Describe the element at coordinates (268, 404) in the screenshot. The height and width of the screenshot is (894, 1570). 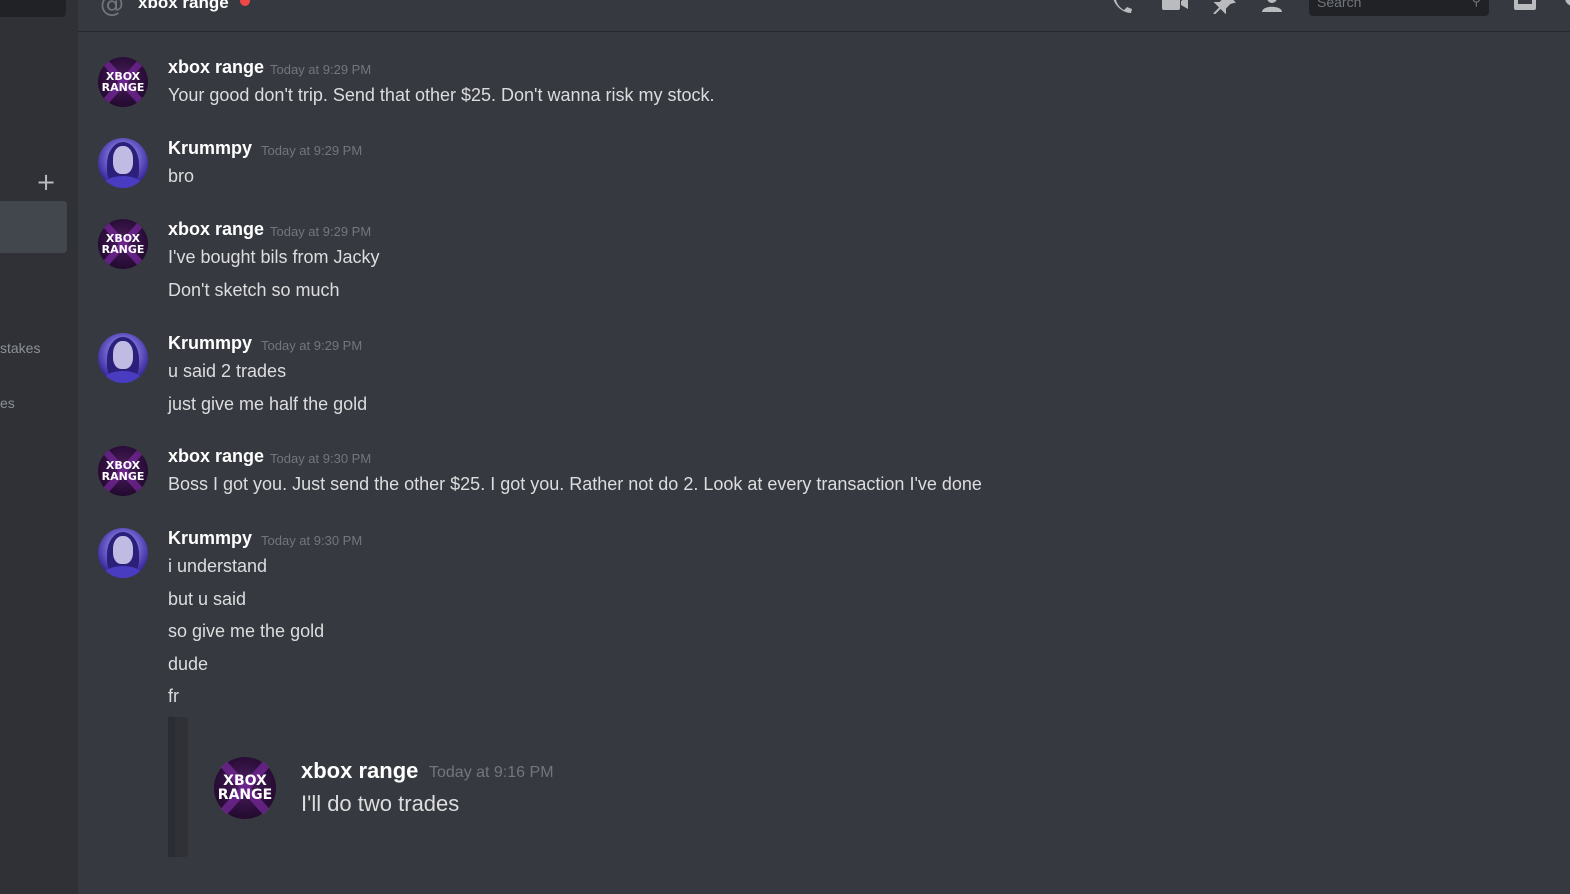
I see `message-text: just give me half the gold` at that location.